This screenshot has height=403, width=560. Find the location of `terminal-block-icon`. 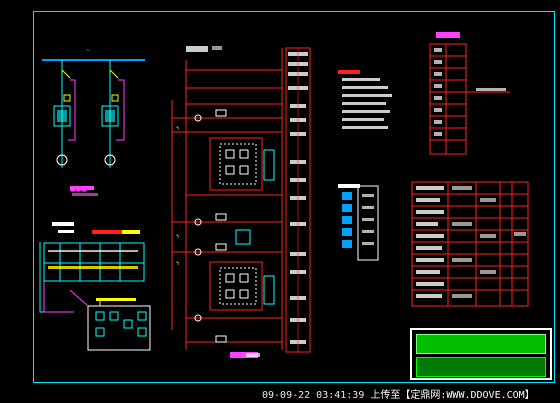

terminal-block-icon is located at coordinates (94, 253).